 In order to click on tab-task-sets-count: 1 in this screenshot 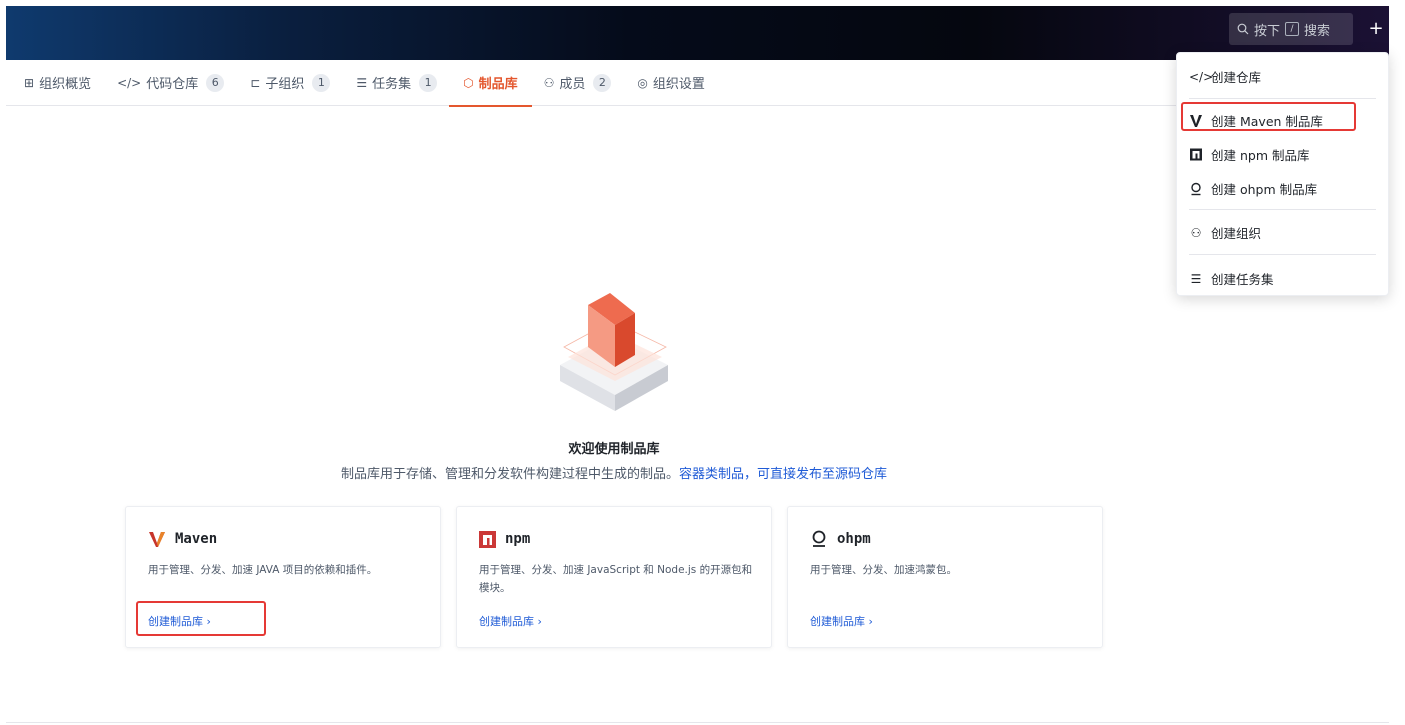, I will do `click(428, 82)`.